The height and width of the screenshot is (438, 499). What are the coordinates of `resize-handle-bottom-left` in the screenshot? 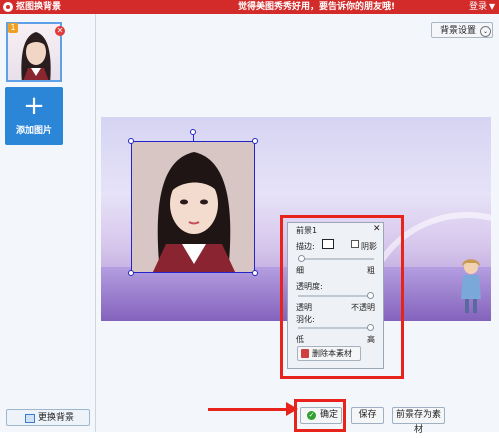 It's located at (131, 273).